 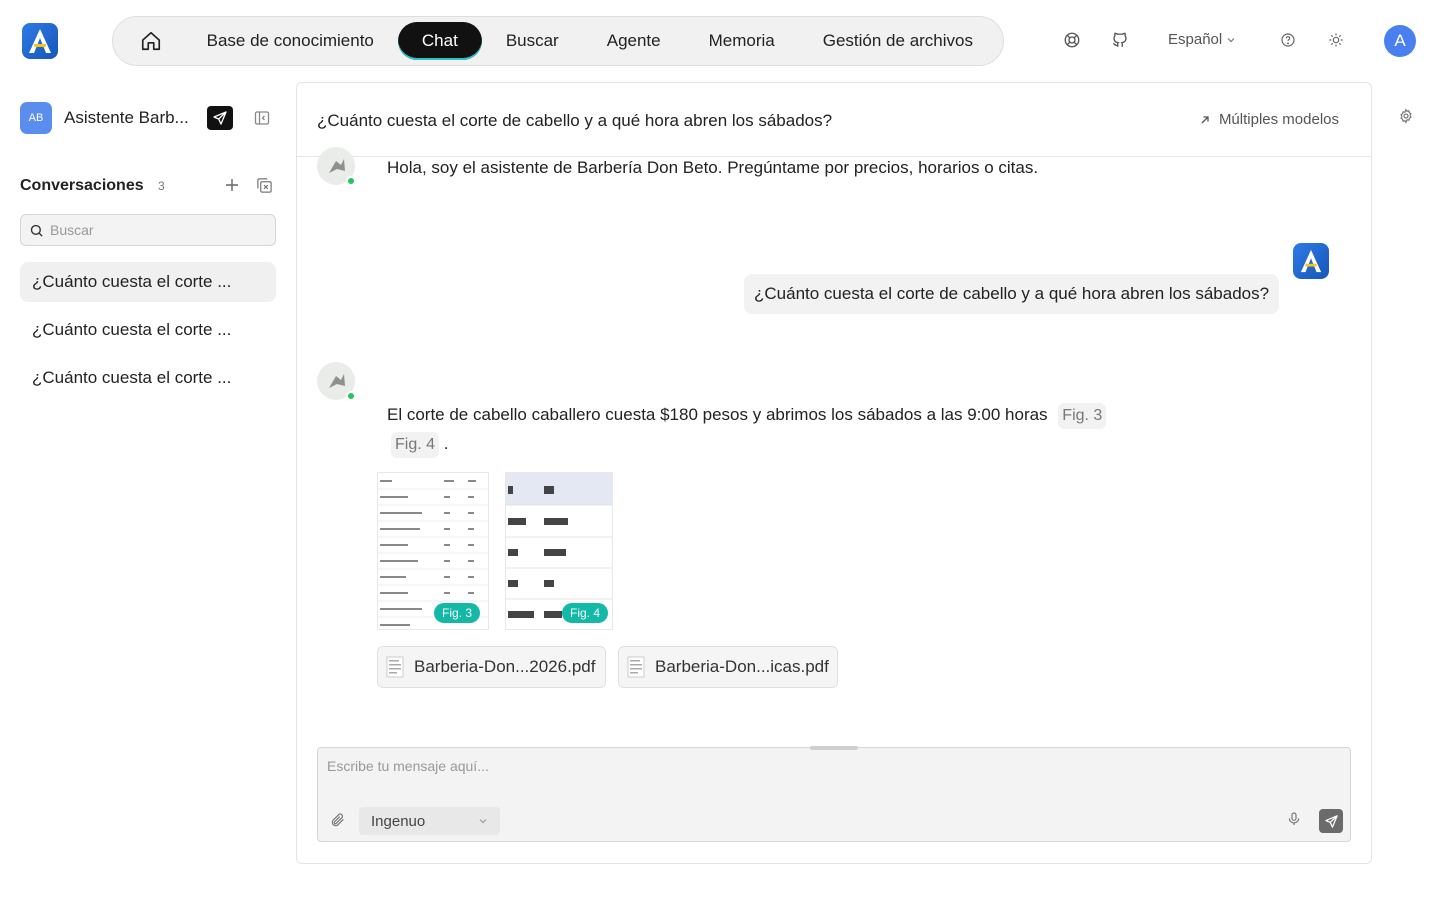 What do you see at coordinates (834, 748) in the screenshot?
I see `composer-resize-handle` at bounding box center [834, 748].